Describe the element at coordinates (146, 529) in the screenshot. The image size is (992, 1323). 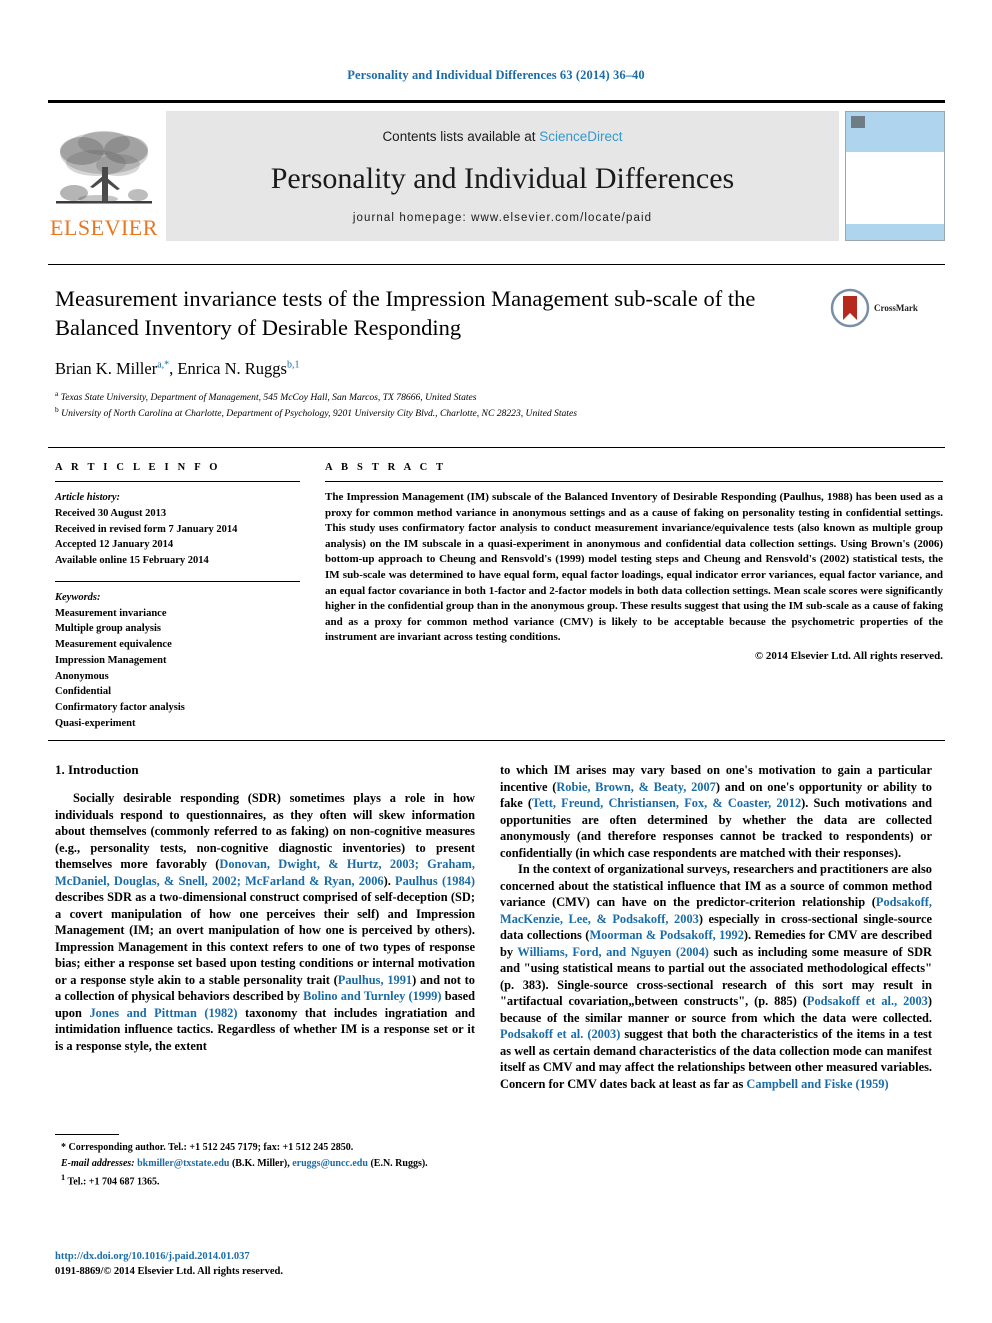
I see `history-item: Received in revised form 7 January 2014` at that location.